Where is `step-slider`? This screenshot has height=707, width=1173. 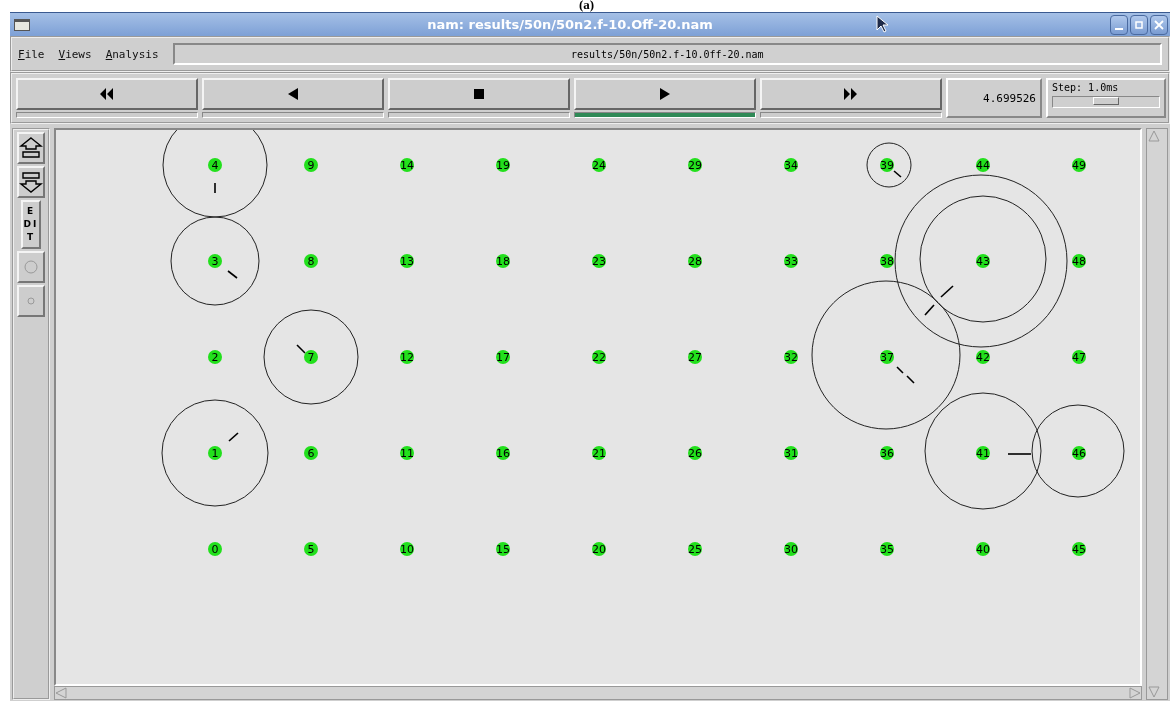 step-slider is located at coordinates (1106, 102).